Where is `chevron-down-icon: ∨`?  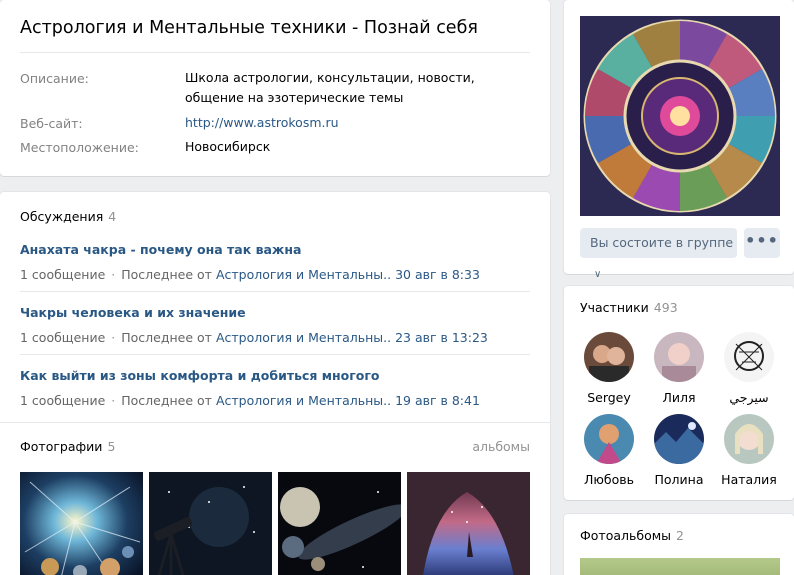 chevron-down-icon: ∨ is located at coordinates (598, 274).